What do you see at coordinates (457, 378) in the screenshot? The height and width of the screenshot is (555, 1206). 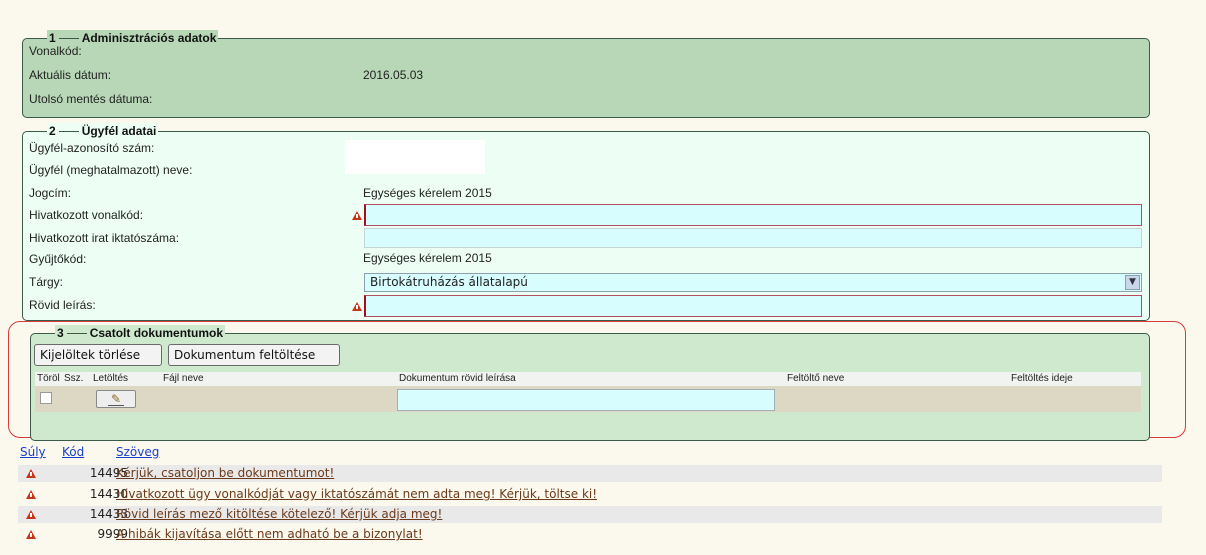 I see `col-description: Dokumentum rövid leírása` at bounding box center [457, 378].